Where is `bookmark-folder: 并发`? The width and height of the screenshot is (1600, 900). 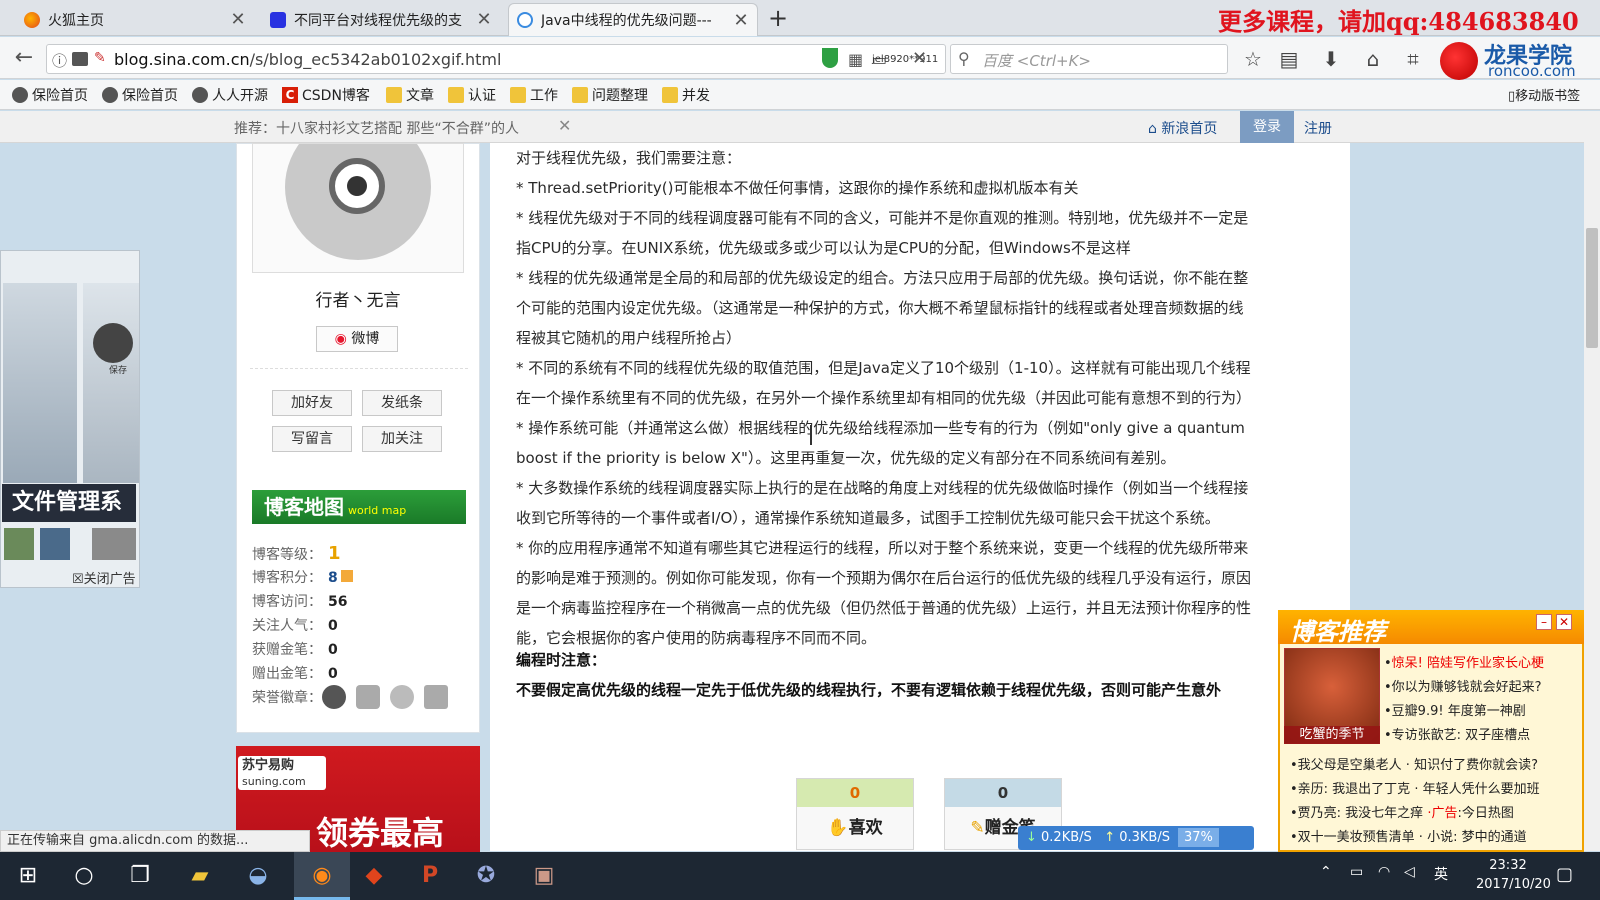 bookmark-folder: 并发 is located at coordinates (686, 95).